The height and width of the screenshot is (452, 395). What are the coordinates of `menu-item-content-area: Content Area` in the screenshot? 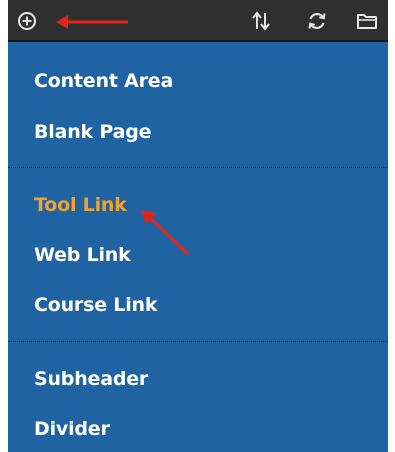 It's located at (103, 81).